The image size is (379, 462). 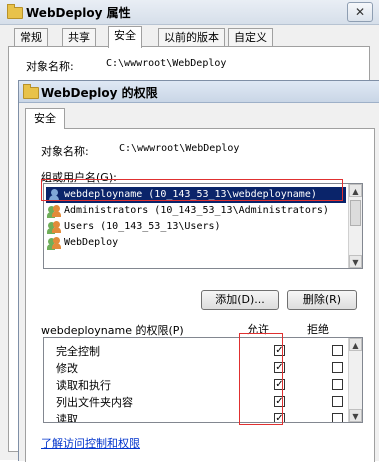 What do you see at coordinates (78, 351) in the screenshot?
I see `permission-label: 完全控制` at bounding box center [78, 351].